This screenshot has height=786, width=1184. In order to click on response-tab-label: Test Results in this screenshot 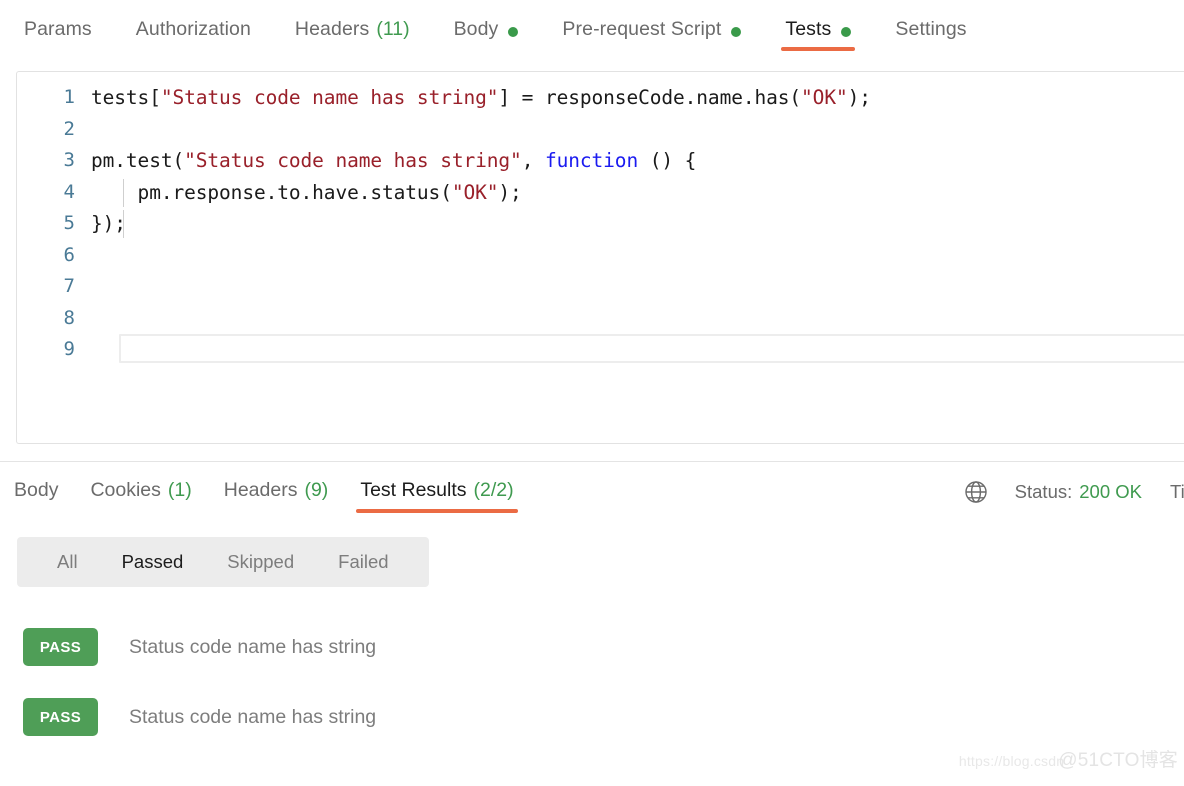, I will do `click(413, 490)`.